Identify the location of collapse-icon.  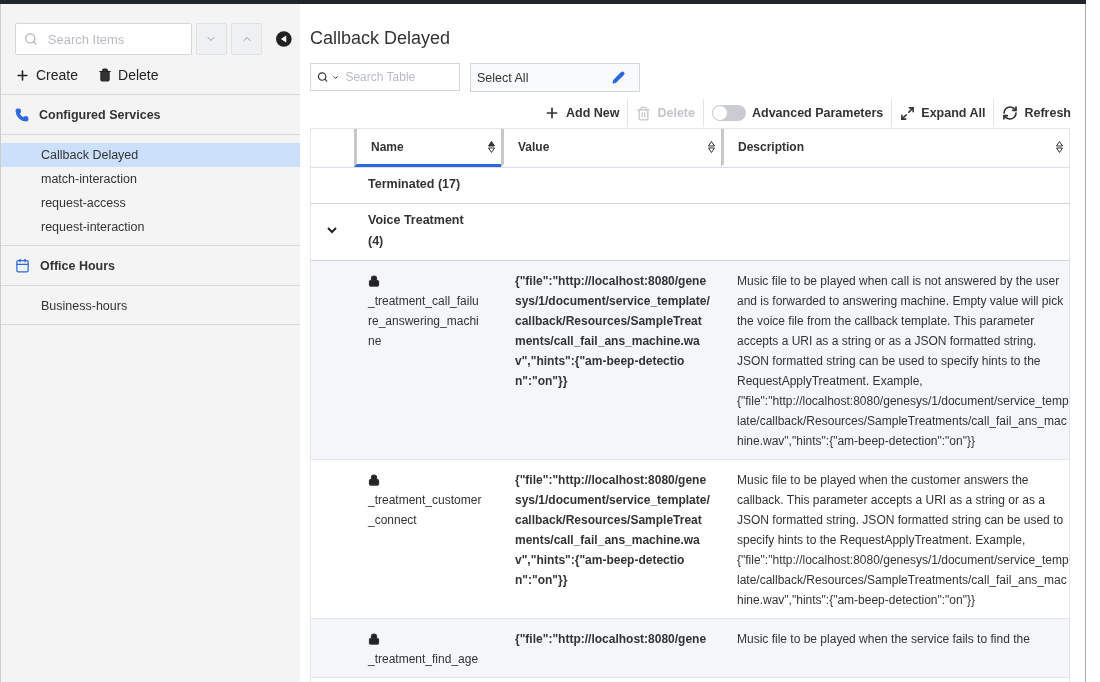
(284, 39).